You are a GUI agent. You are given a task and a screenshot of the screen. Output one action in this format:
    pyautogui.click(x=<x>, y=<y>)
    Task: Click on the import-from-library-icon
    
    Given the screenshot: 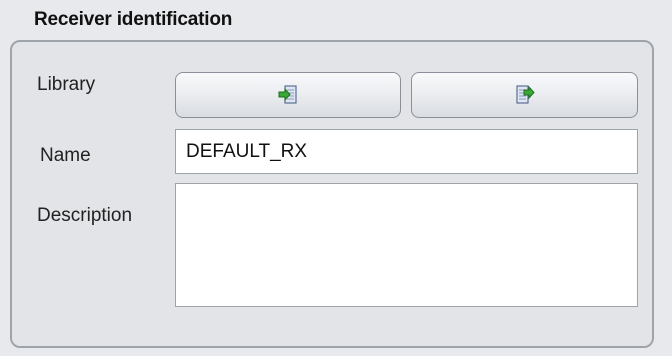 What is the action you would take?
    pyautogui.click(x=288, y=95)
    